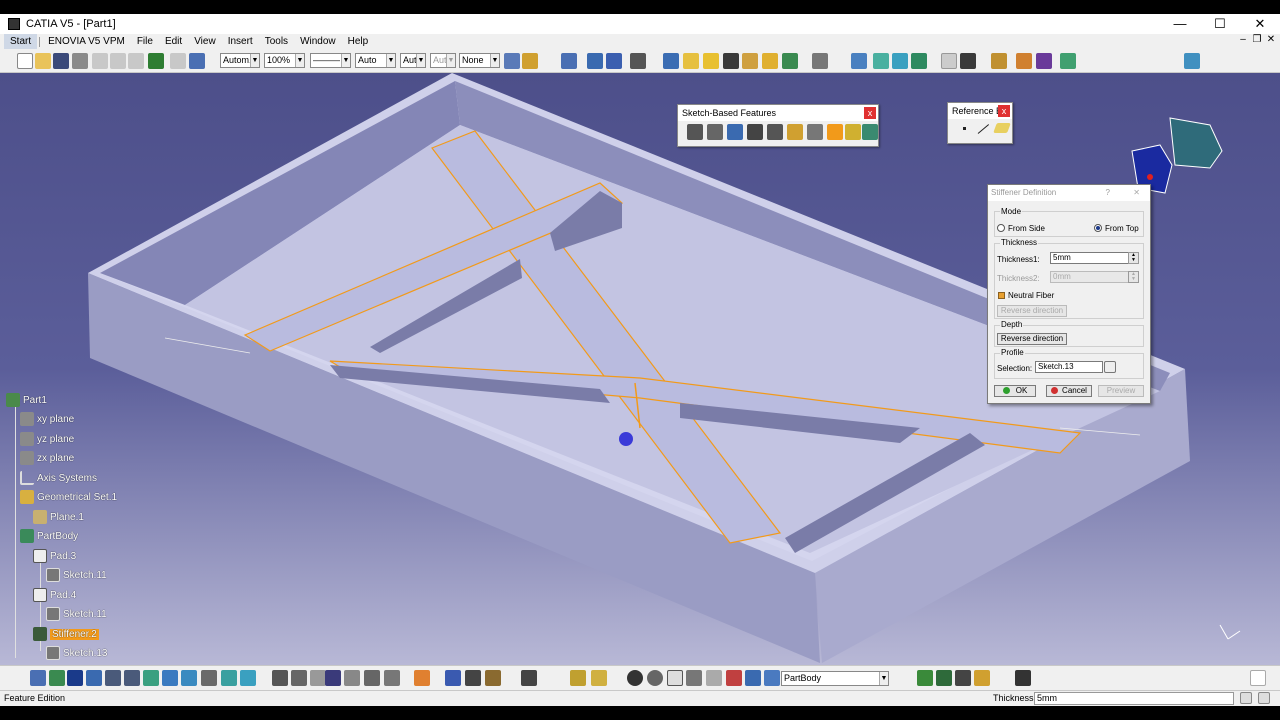  What do you see at coordinates (1220, 24) in the screenshot?
I see `maximize-button: ☐` at bounding box center [1220, 24].